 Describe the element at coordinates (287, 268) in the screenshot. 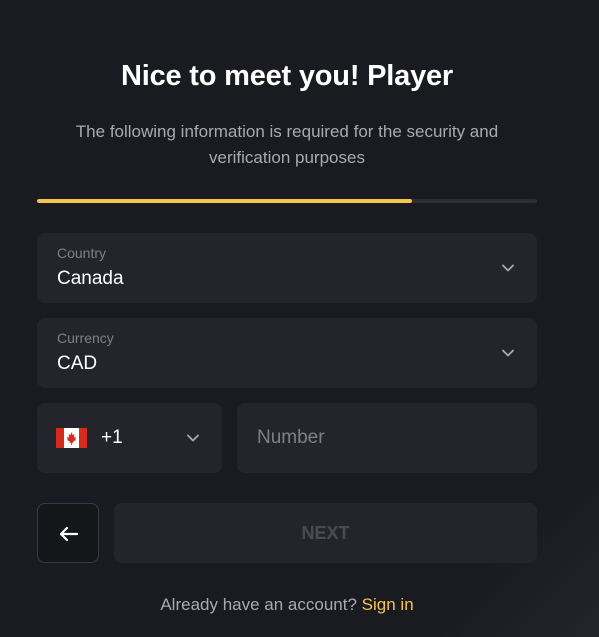

I see `country-select: Country Canada` at that location.